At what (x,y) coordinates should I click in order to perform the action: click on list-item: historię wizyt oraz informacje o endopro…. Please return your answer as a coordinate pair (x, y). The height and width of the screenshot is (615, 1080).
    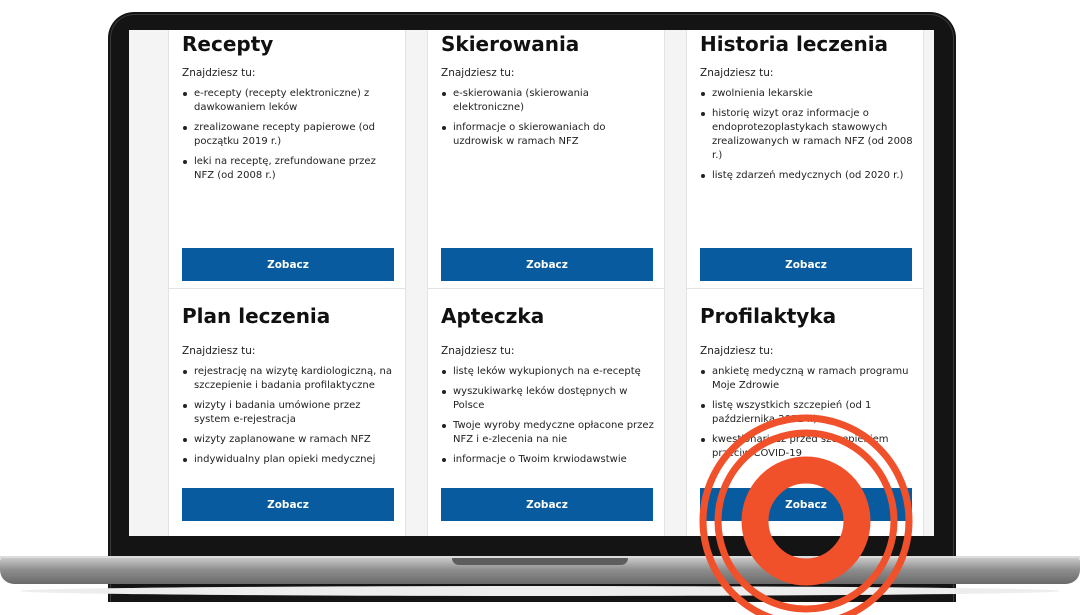
    Looking at the image, I should click on (807, 135).